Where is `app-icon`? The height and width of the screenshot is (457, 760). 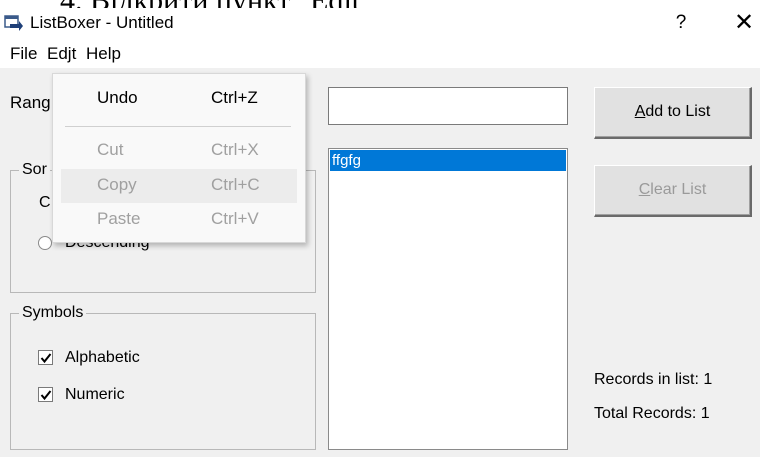
app-icon is located at coordinates (13, 23).